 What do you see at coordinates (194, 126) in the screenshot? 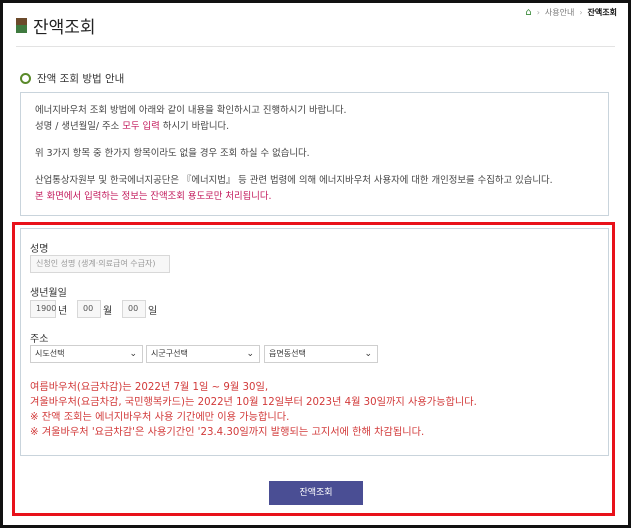
I see `info-text: 하시기 바랍니다.` at bounding box center [194, 126].